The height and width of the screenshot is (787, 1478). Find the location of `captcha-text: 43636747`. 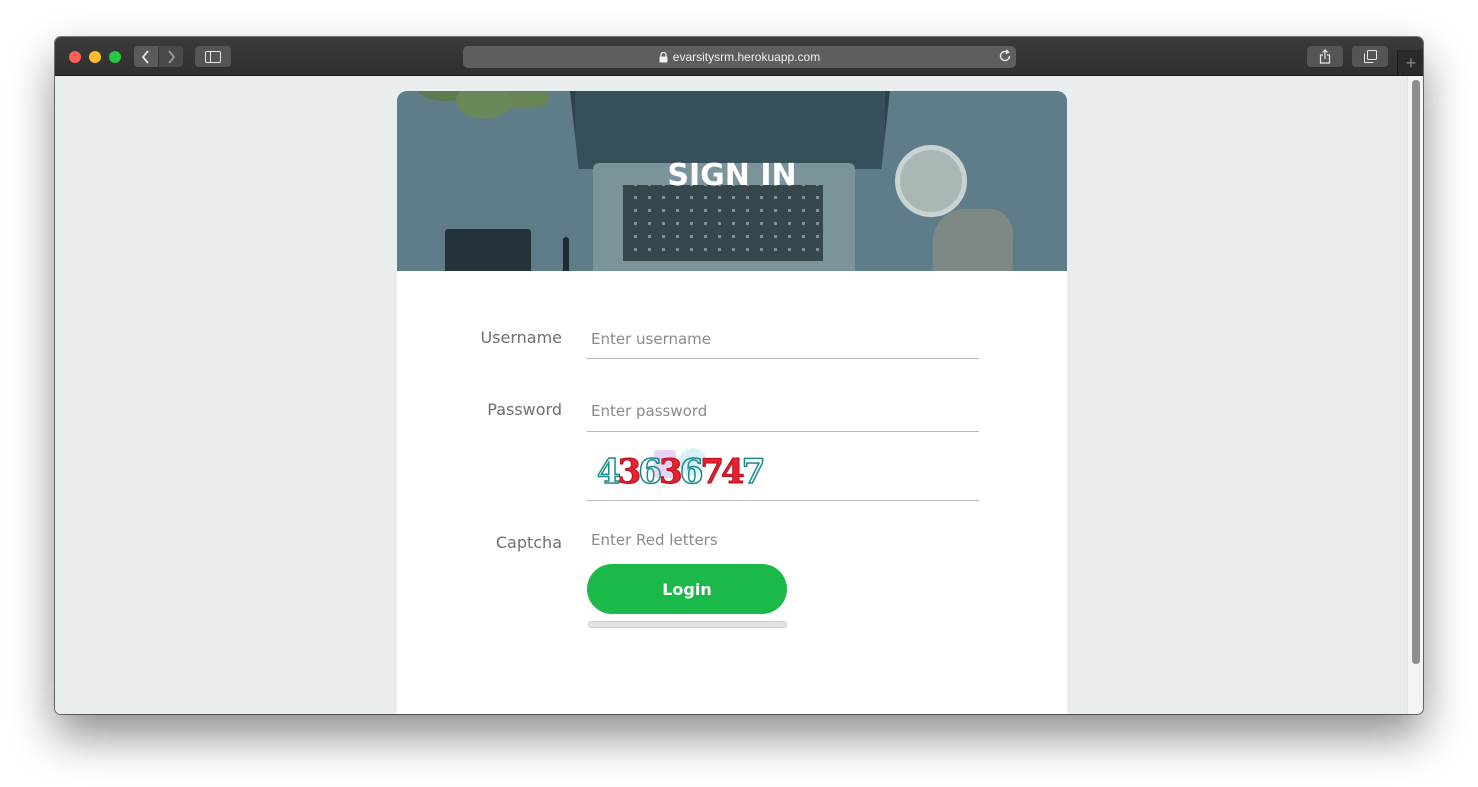

captcha-text: 43636747 is located at coordinates (681, 472).